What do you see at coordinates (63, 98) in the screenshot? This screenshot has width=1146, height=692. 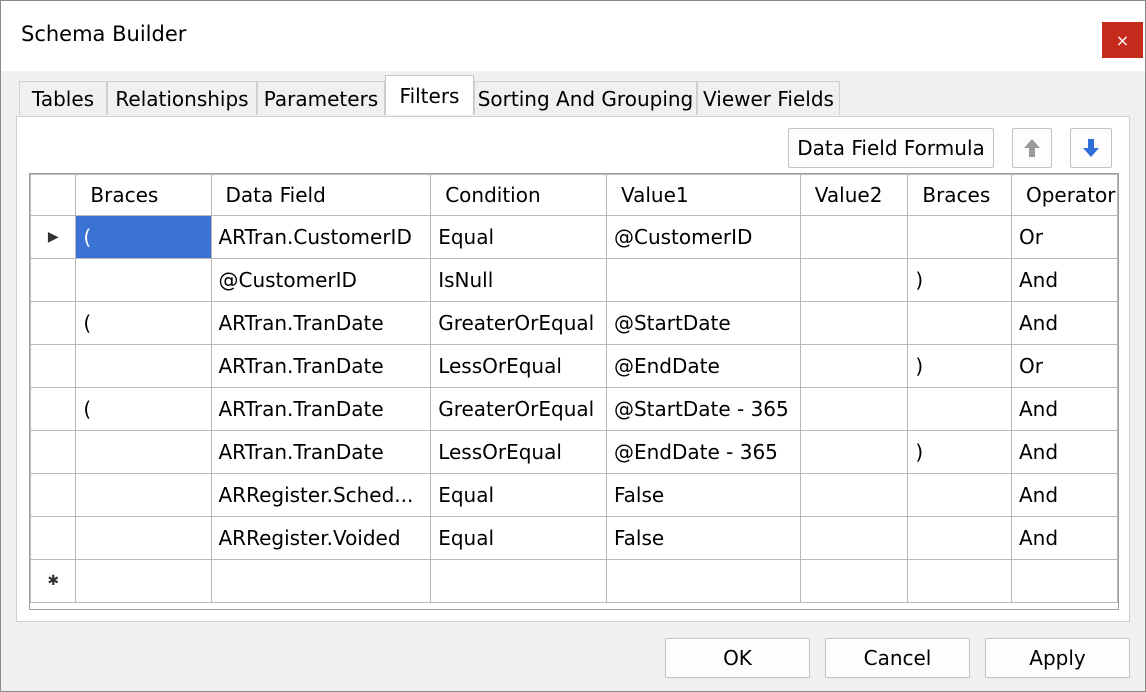 I see `tab-tables: Tables` at bounding box center [63, 98].